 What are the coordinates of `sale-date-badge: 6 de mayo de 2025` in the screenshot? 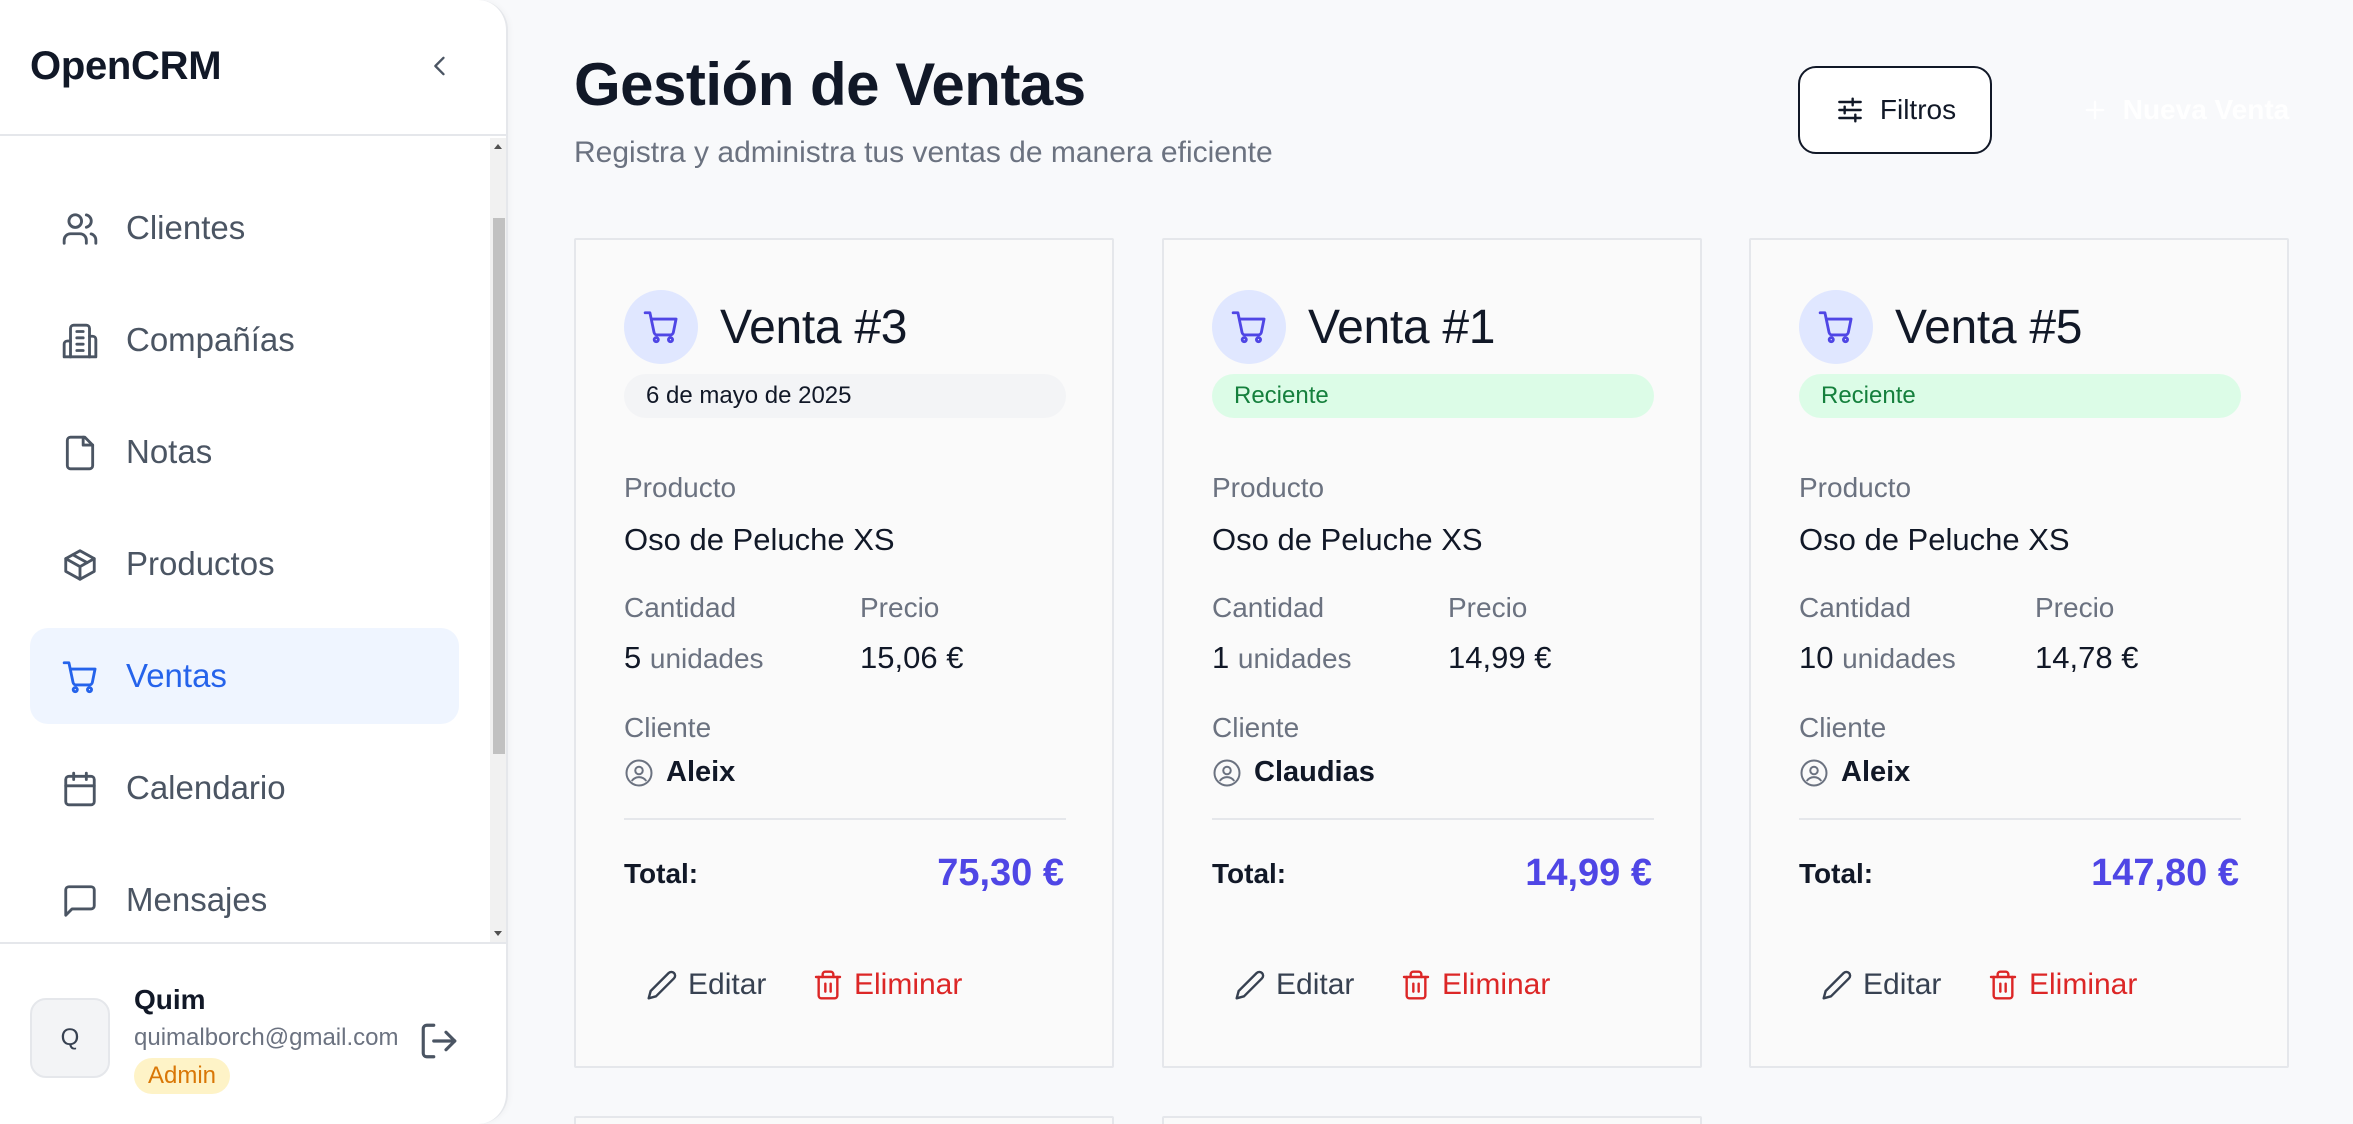 It's located at (845, 396).